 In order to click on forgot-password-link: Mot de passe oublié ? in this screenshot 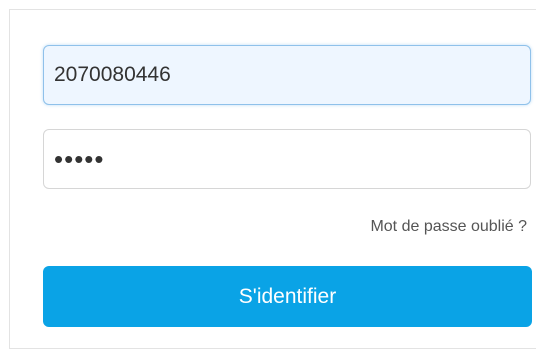, I will do `click(448, 227)`.